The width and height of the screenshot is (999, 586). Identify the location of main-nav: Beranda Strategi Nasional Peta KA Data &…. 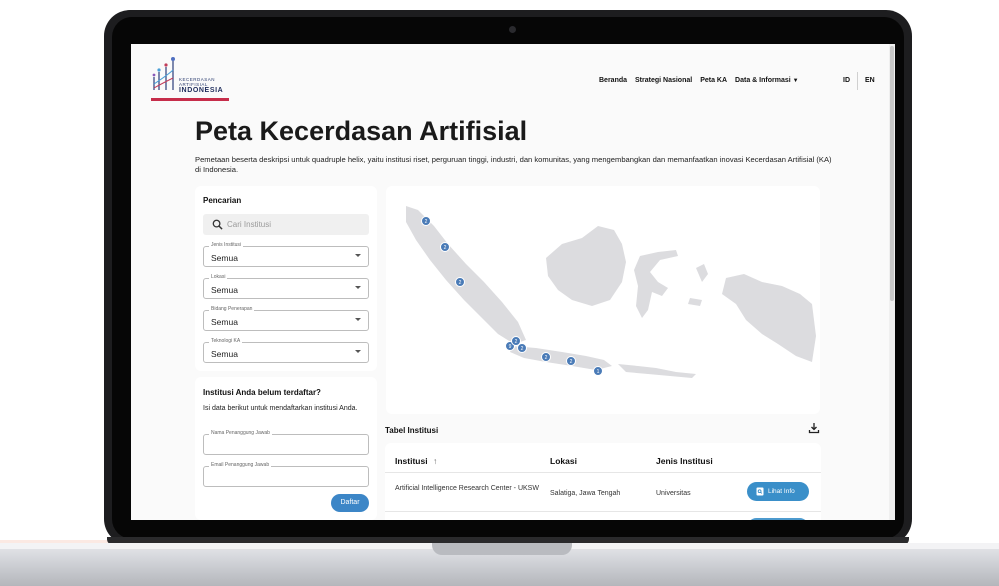
(709, 80).